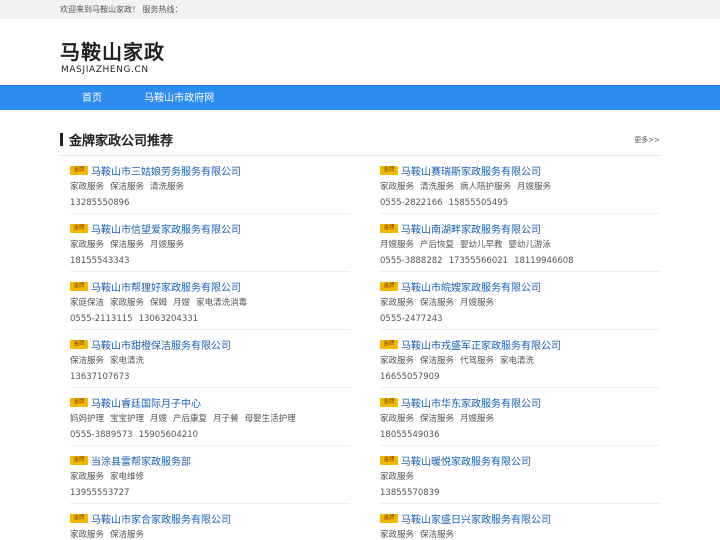  What do you see at coordinates (141, 460) in the screenshot?
I see `company-name-link: 当涂县雷帮家政服务部` at bounding box center [141, 460].